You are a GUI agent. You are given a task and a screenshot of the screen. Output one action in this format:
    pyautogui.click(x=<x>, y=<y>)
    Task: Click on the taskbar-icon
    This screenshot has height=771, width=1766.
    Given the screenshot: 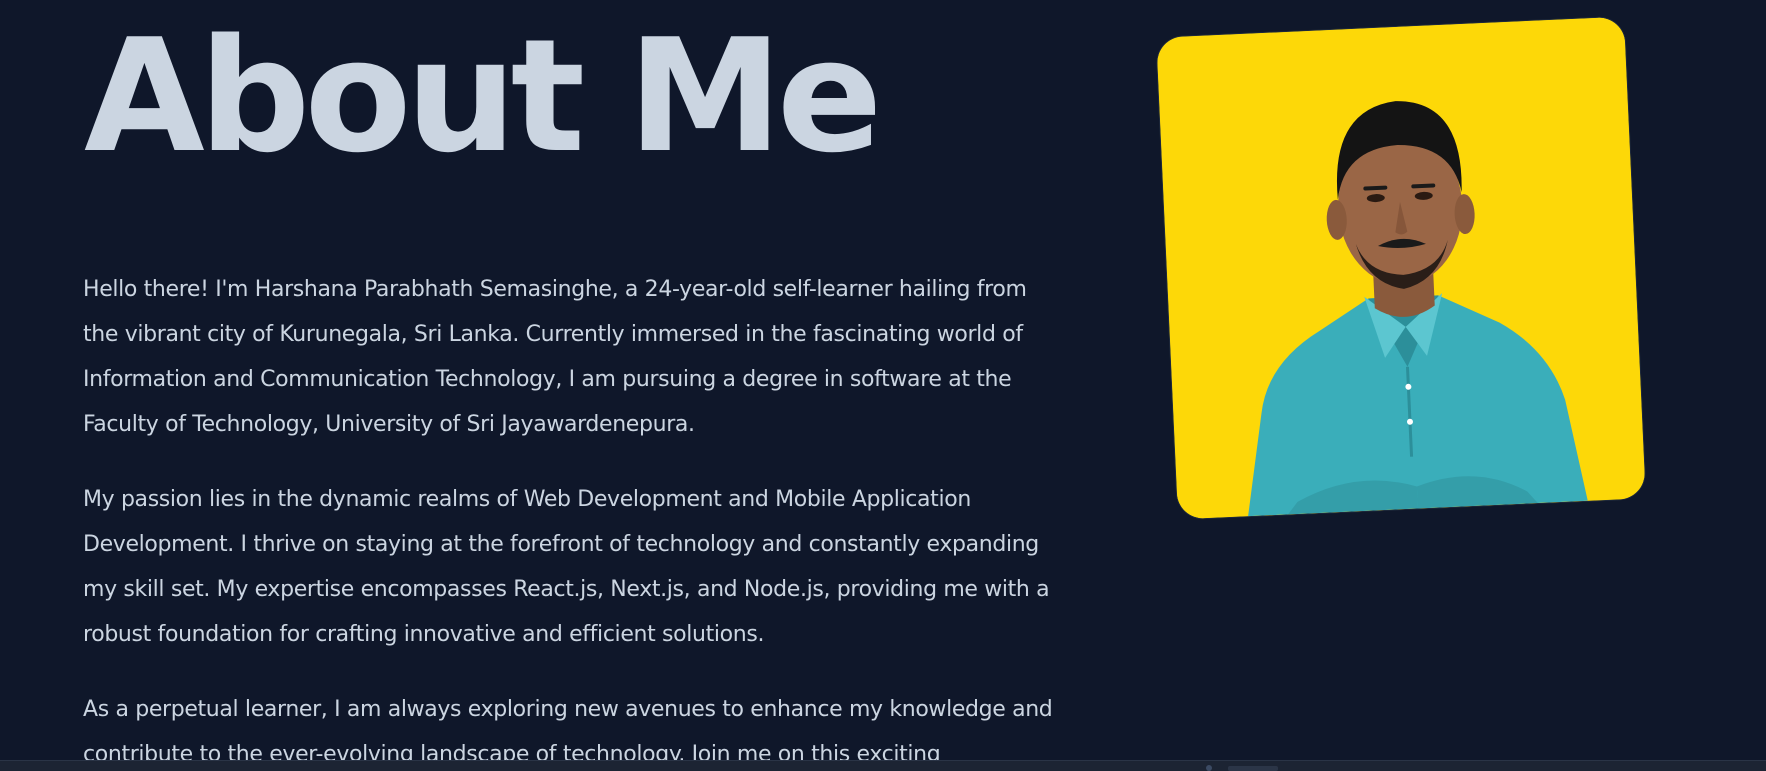 What is the action you would take?
    pyautogui.click(x=1209, y=768)
    